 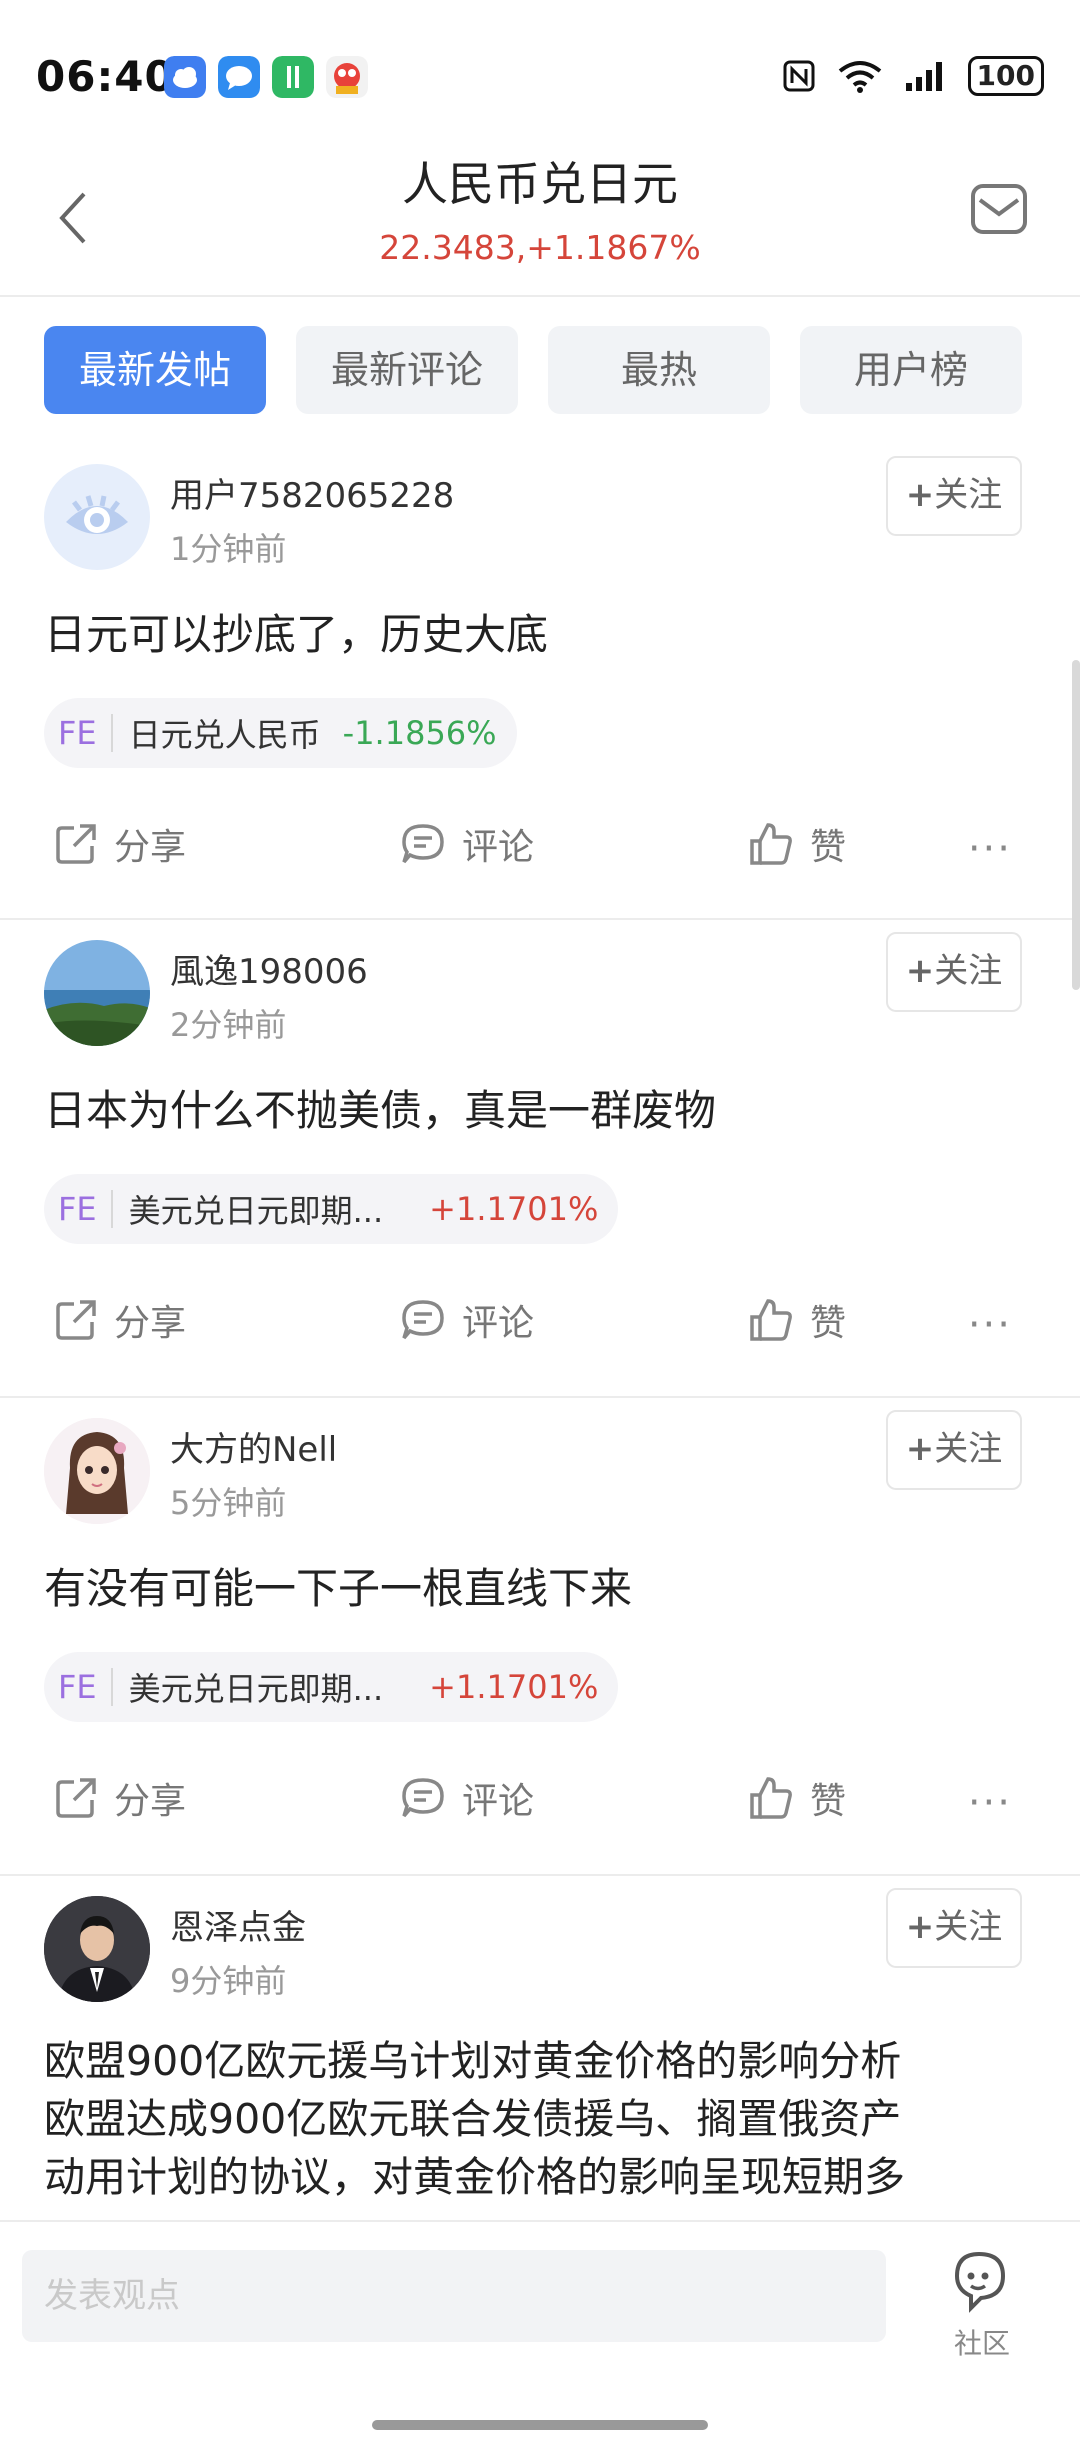 I want to click on post-content: 有没有可能一下子一根直线下来, so click(x=544, y=1589).